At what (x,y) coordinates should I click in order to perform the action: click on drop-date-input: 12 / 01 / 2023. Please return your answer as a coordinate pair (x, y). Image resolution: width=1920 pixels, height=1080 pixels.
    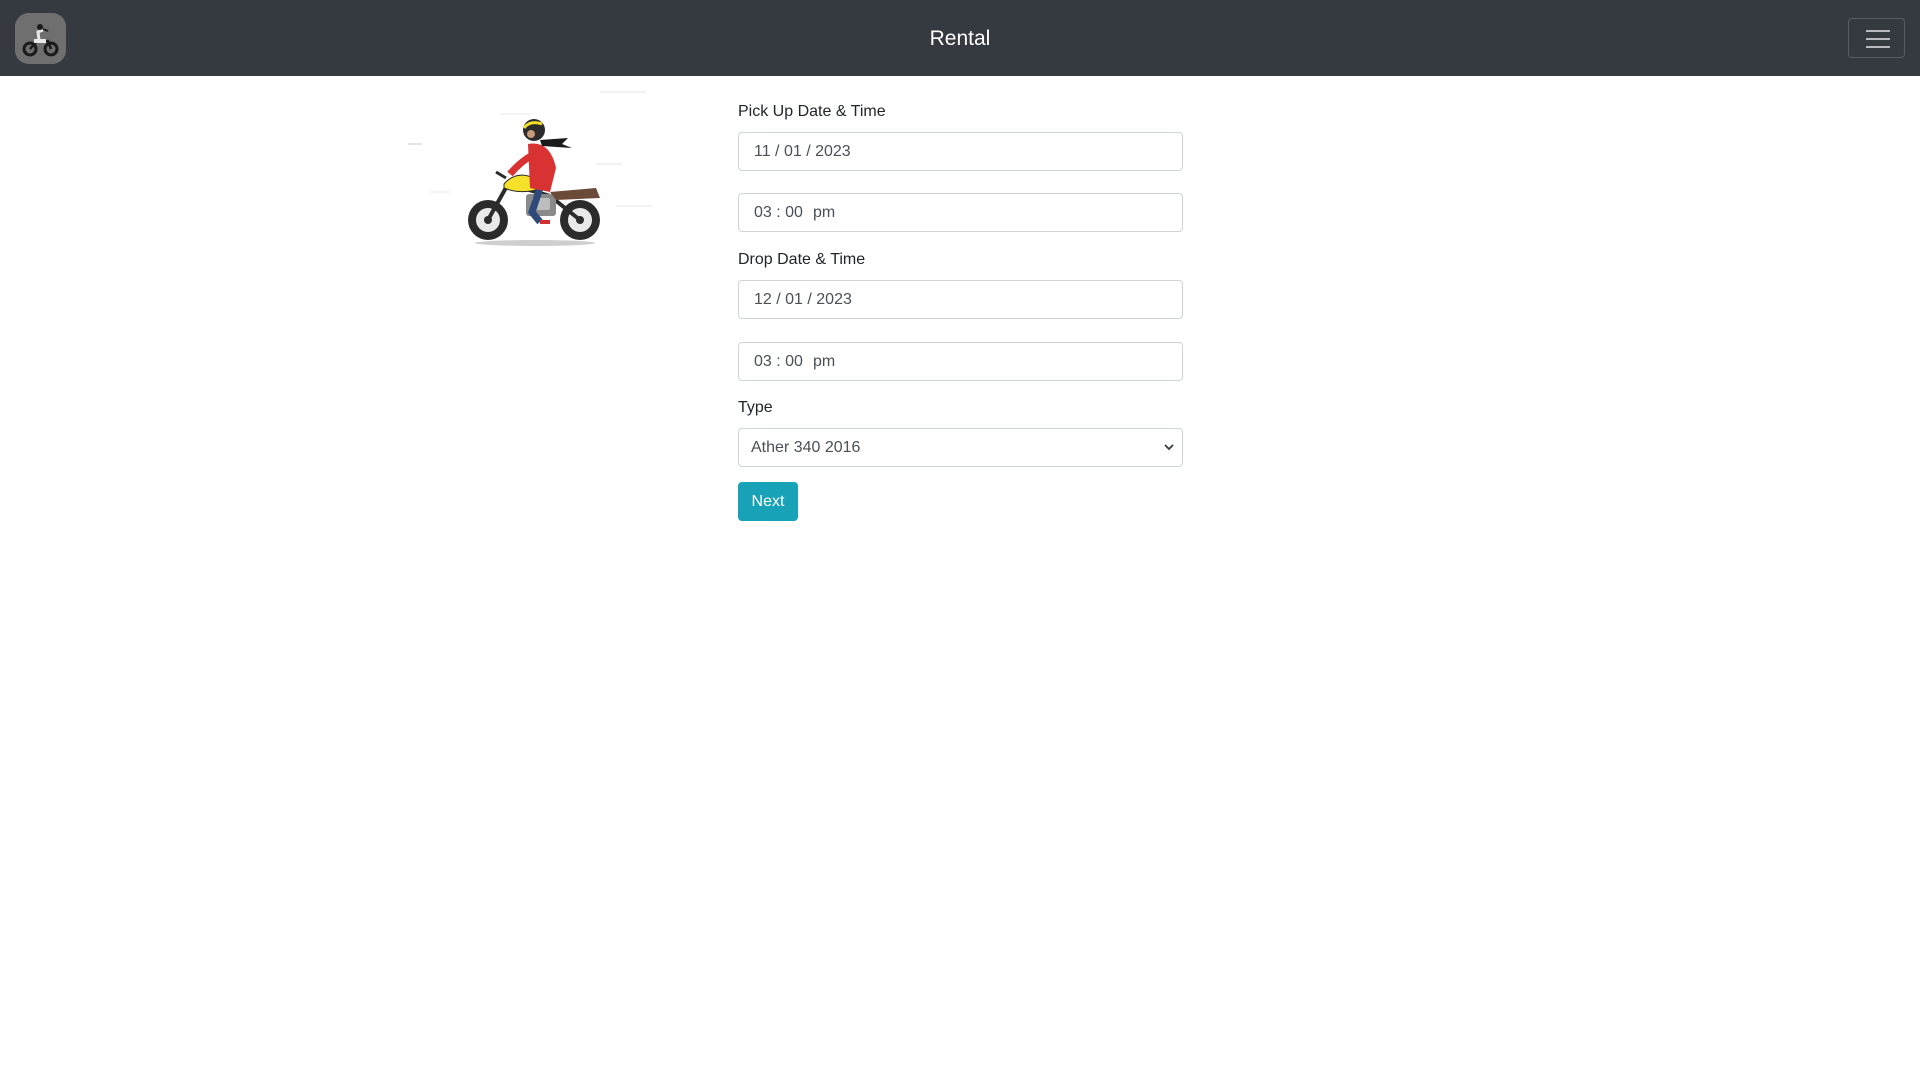
    Looking at the image, I should click on (960, 299).